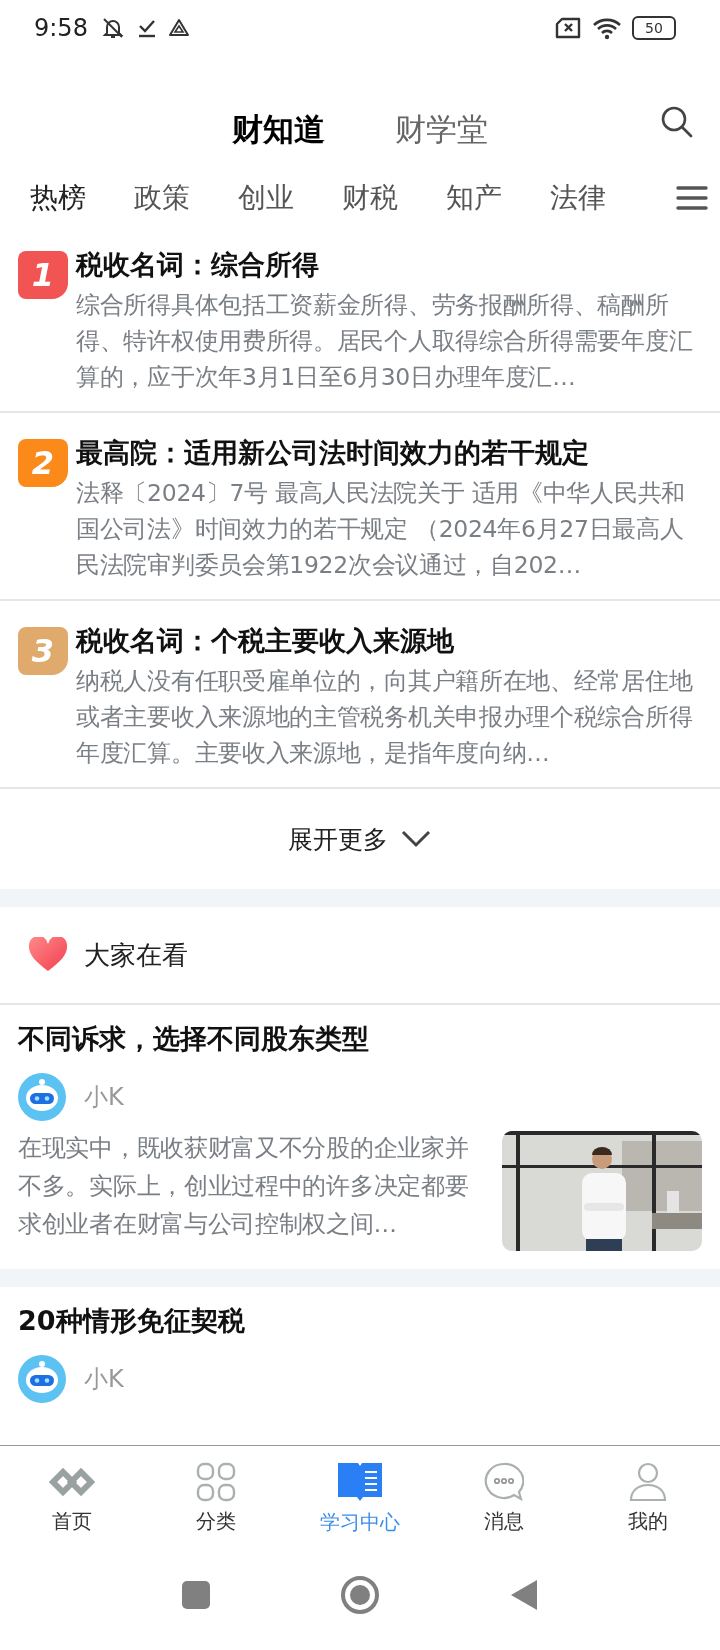  I want to click on chat-bubble-icon, so click(504, 1481).